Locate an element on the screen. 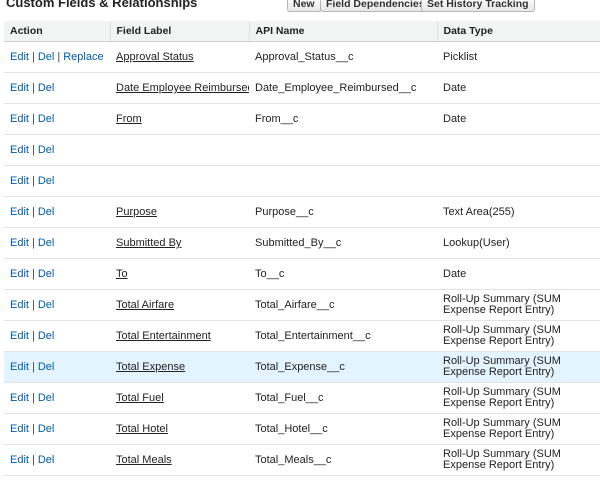  api-name-cell: To__c is located at coordinates (343, 274).